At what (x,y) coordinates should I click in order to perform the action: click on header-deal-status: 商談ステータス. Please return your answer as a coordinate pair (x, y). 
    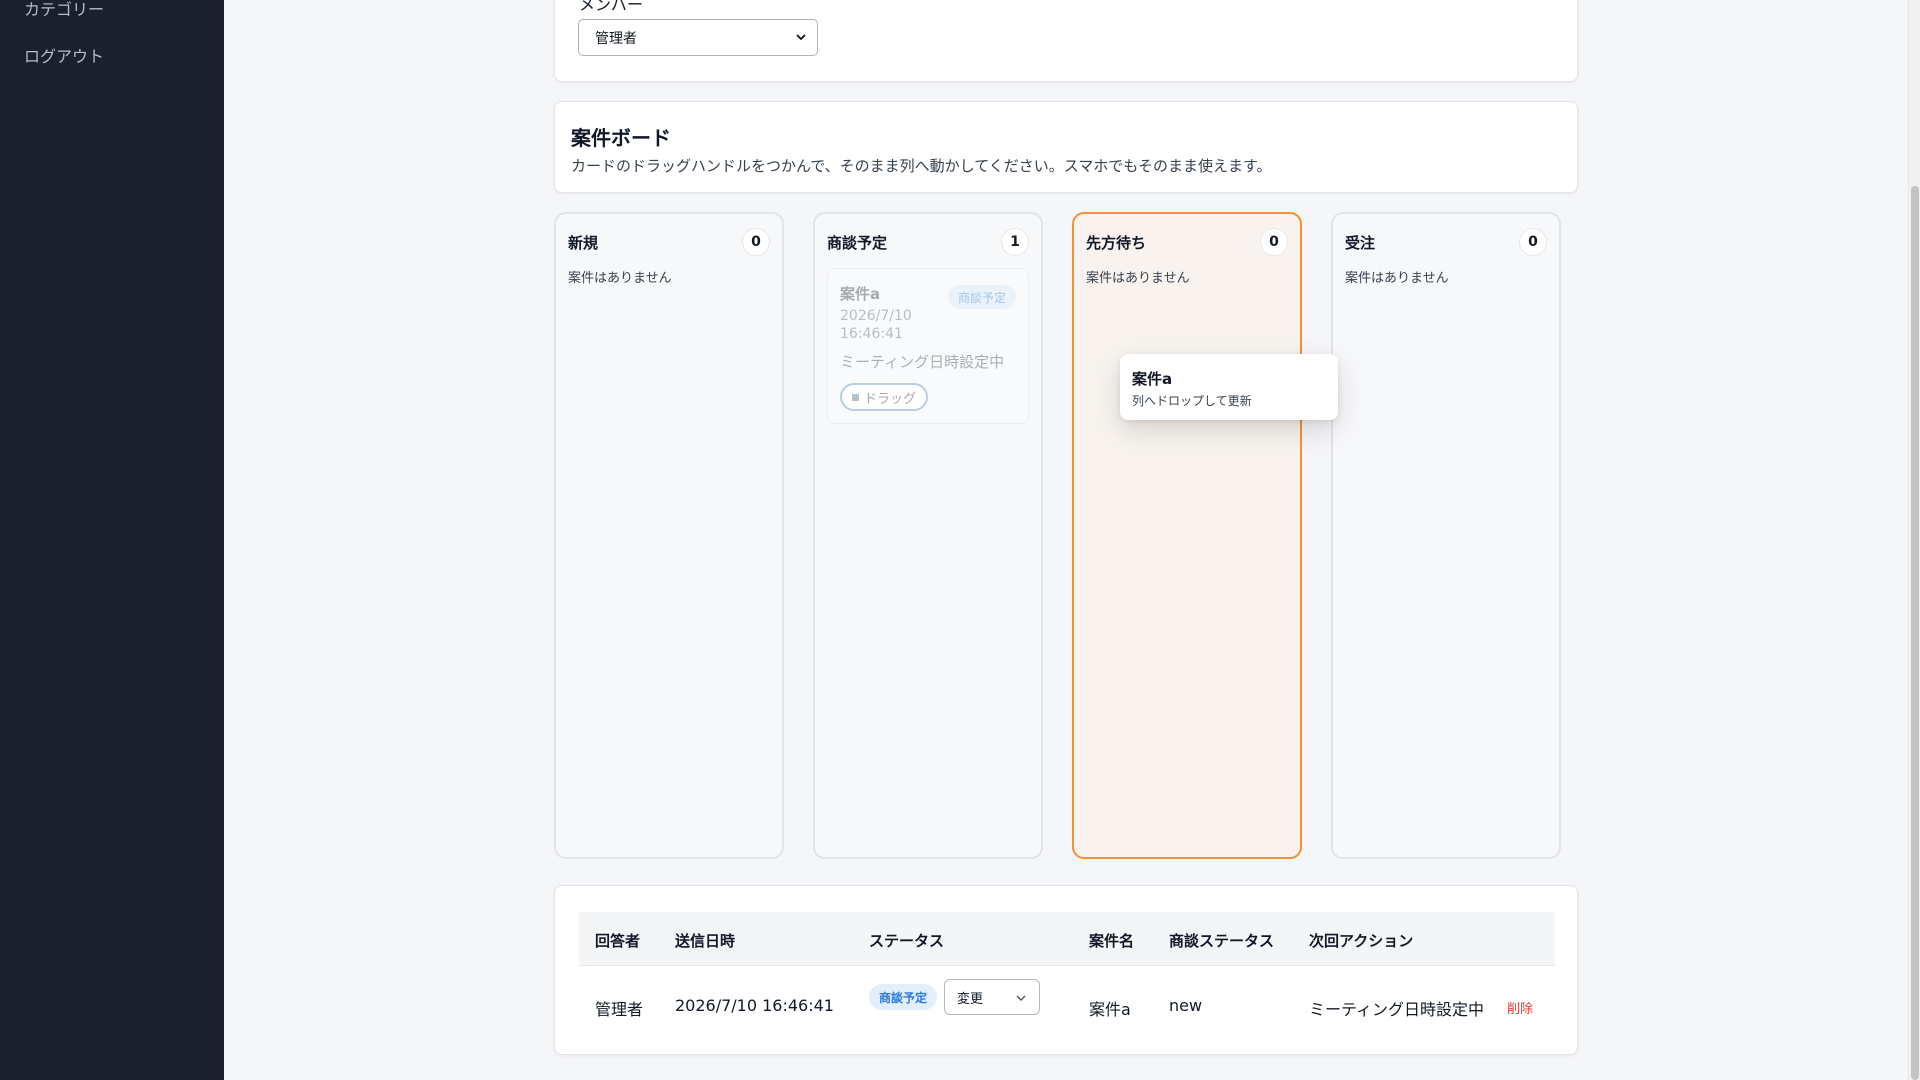
    Looking at the image, I should click on (1222, 941).